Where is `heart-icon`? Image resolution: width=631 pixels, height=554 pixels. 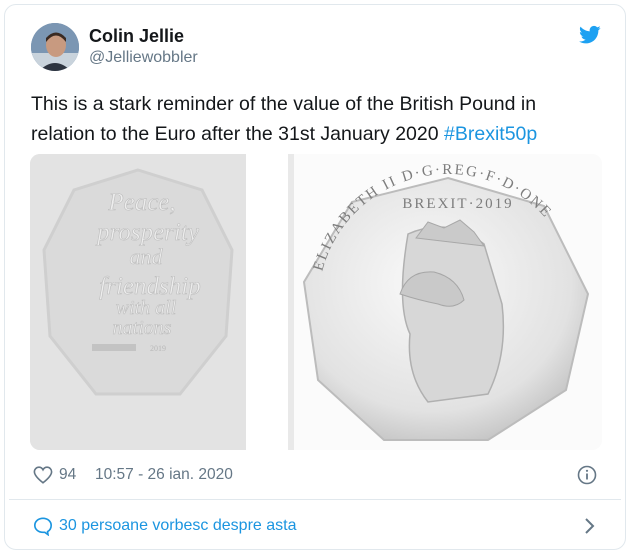 heart-icon is located at coordinates (43, 475).